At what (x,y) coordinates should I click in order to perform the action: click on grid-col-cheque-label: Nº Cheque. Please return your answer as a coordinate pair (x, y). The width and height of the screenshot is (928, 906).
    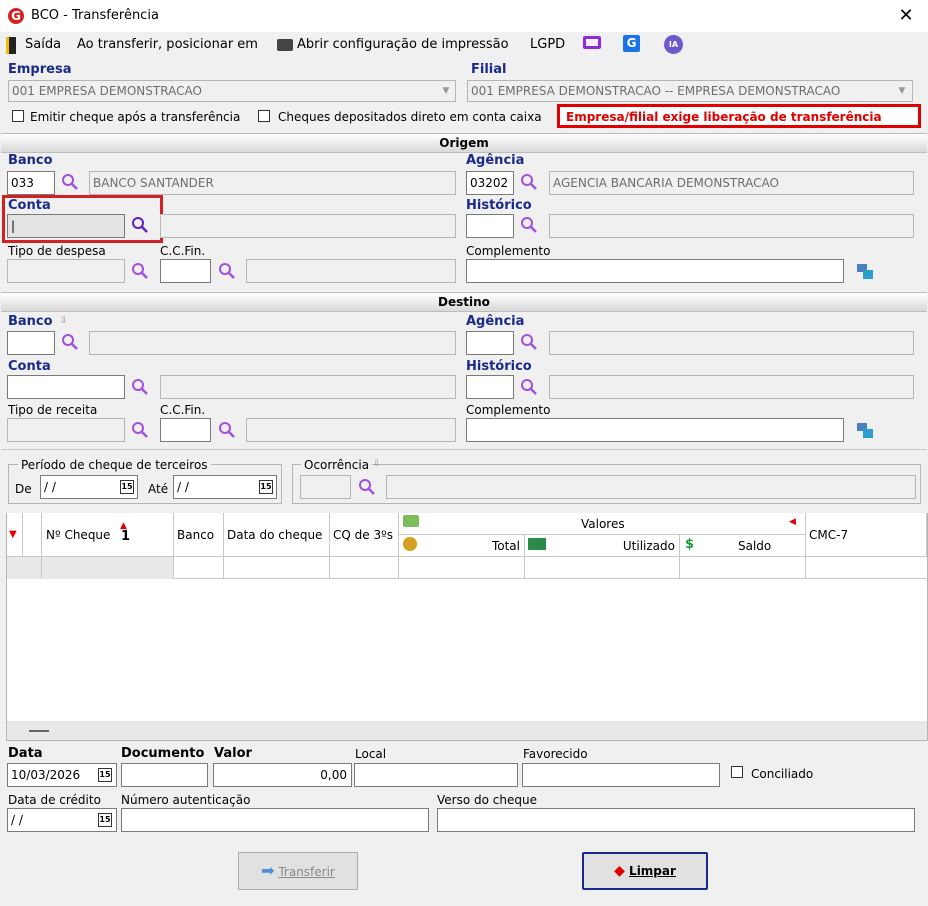
    Looking at the image, I should click on (78, 535).